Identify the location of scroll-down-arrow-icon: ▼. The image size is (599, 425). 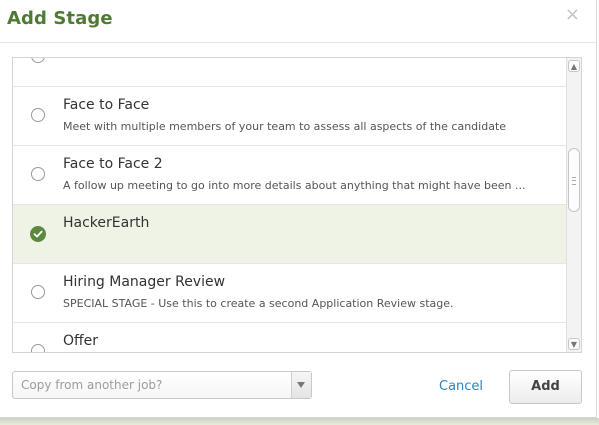
(574, 344).